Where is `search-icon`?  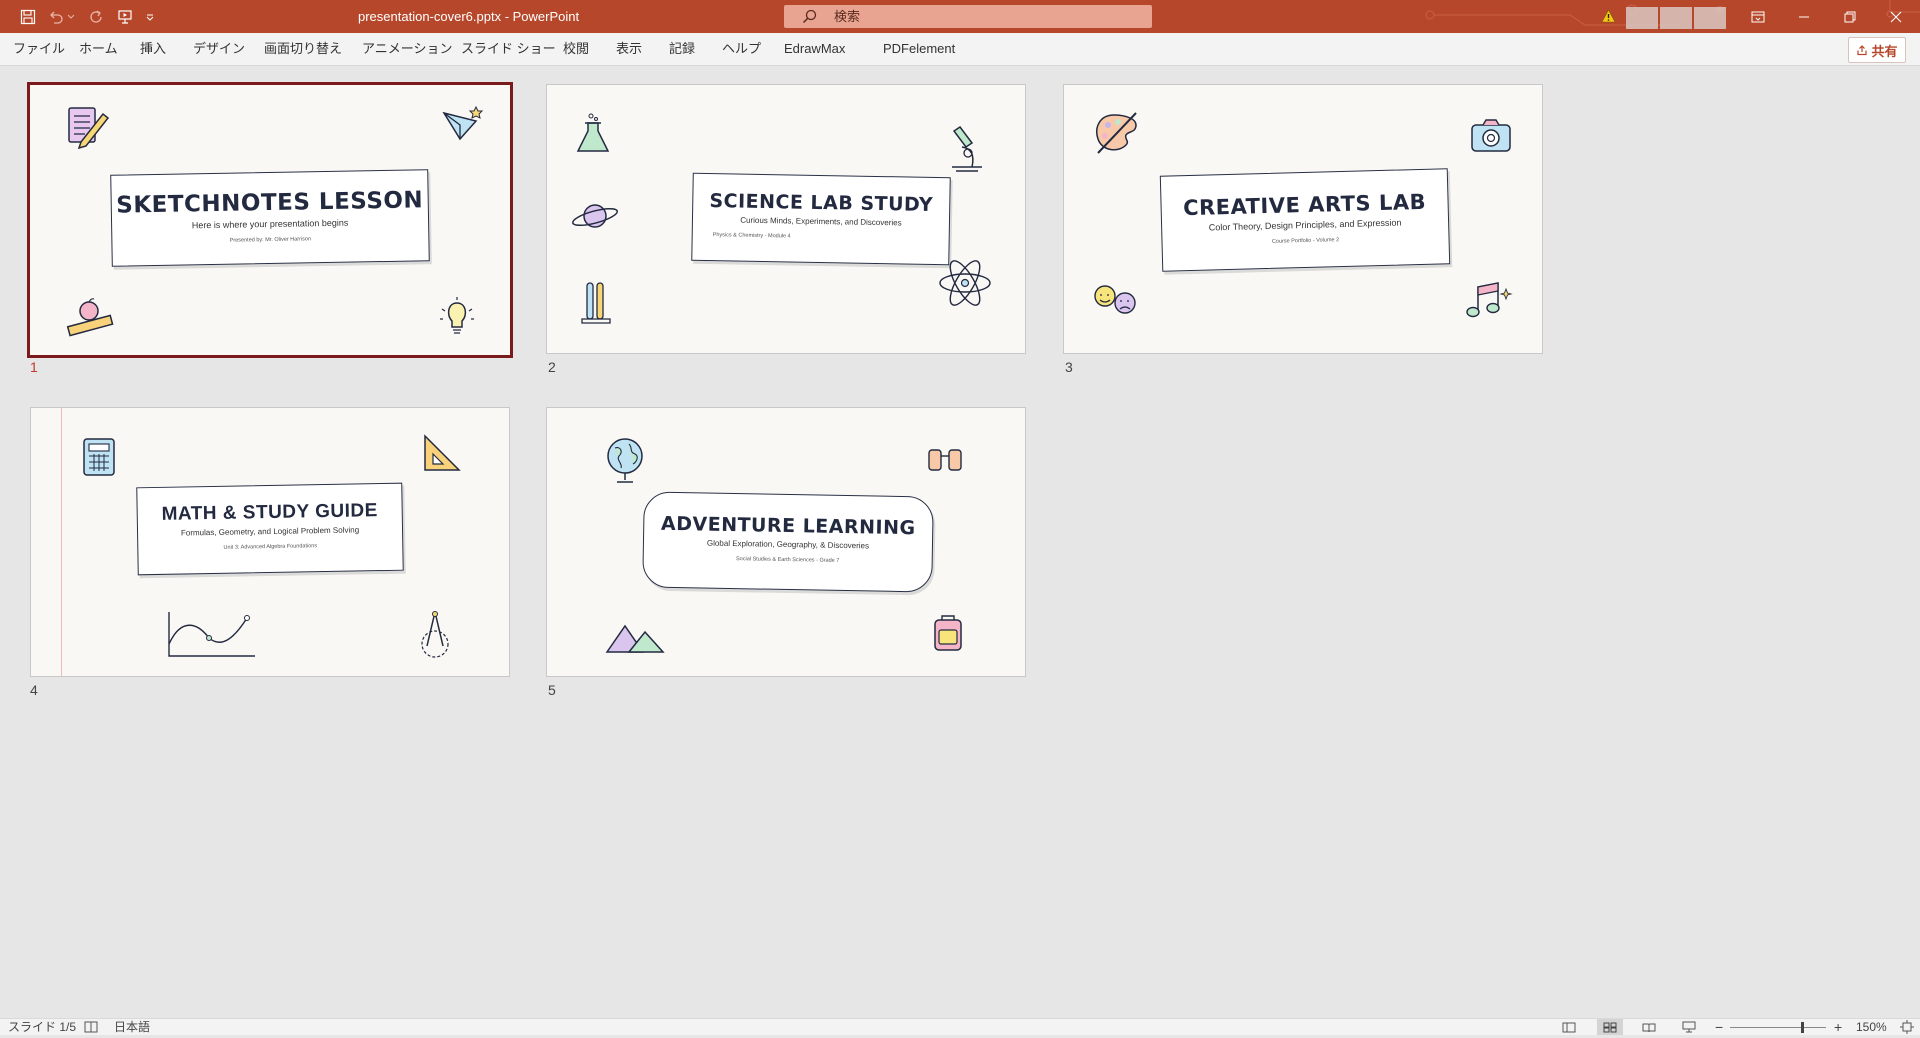 search-icon is located at coordinates (809, 19).